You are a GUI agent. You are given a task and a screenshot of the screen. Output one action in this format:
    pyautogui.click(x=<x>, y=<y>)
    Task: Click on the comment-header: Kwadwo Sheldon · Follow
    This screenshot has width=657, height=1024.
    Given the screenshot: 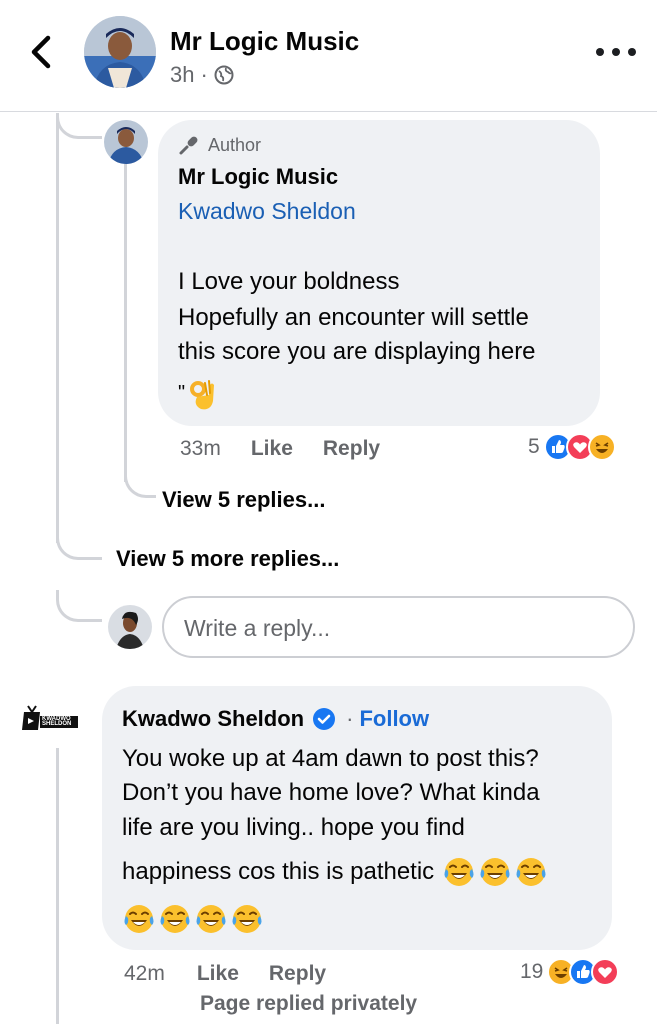 What is the action you would take?
    pyautogui.click(x=275, y=719)
    